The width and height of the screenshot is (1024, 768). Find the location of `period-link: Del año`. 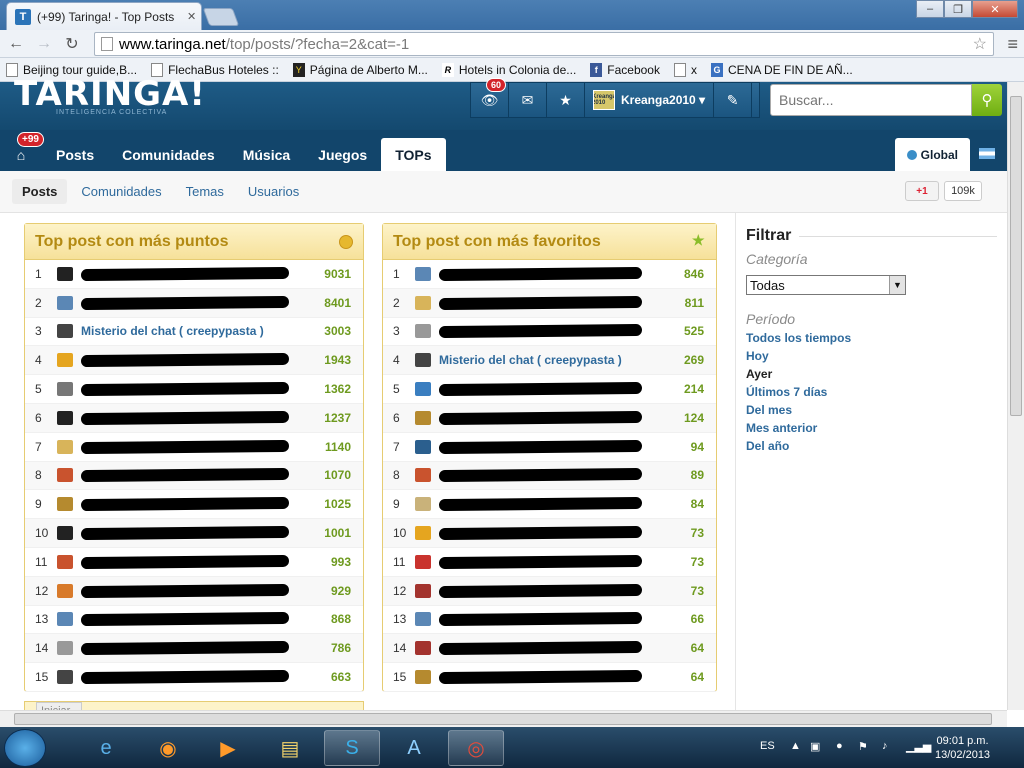

period-link: Del año is located at coordinates (871, 446).